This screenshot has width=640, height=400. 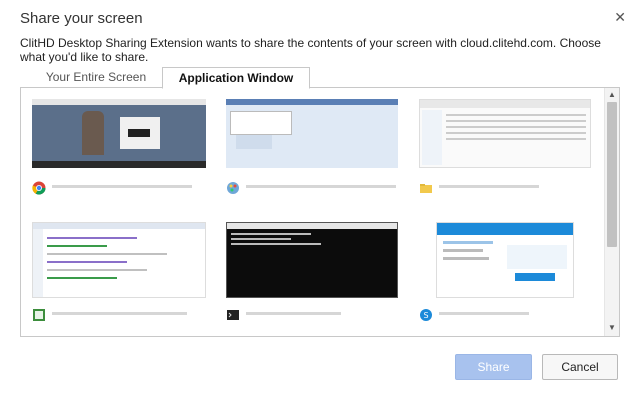 What do you see at coordinates (426, 188) in the screenshot?
I see `folder-icon` at bounding box center [426, 188].